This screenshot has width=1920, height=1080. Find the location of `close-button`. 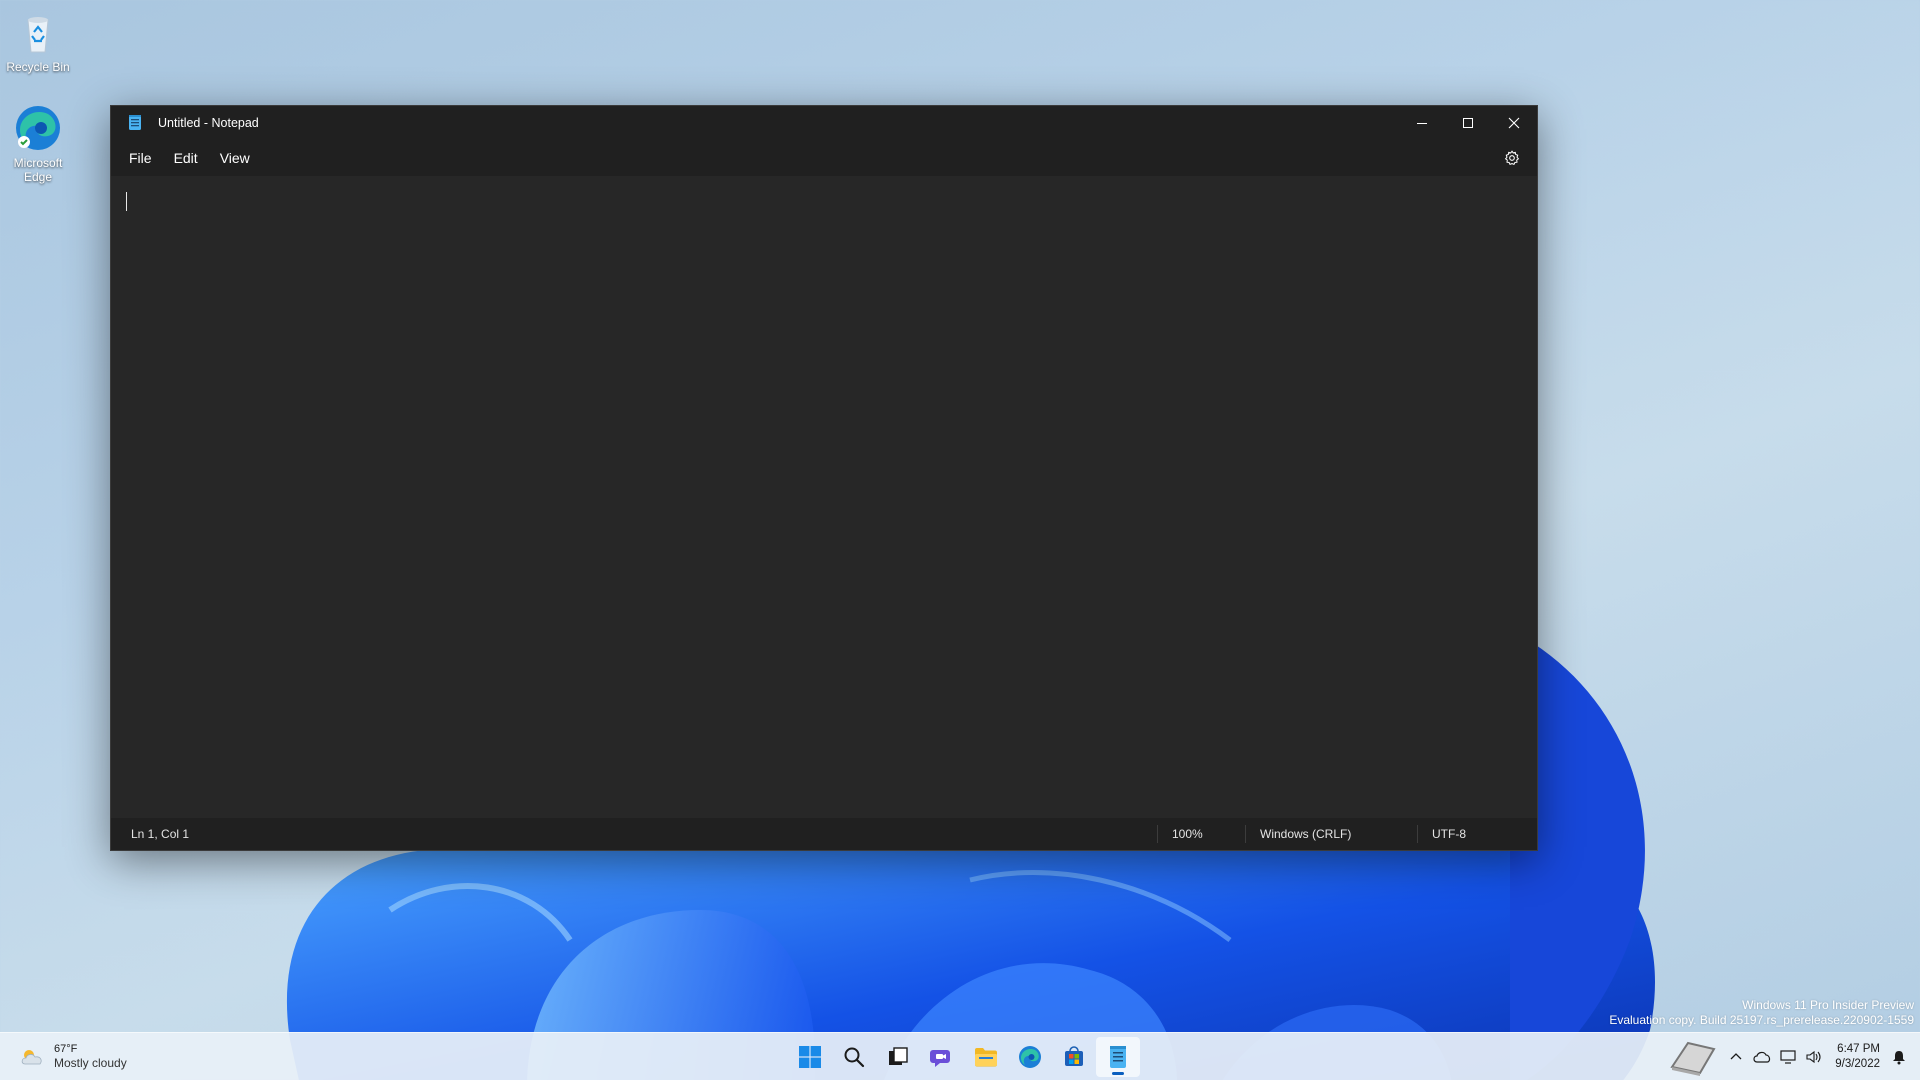

close-button is located at coordinates (1514, 123).